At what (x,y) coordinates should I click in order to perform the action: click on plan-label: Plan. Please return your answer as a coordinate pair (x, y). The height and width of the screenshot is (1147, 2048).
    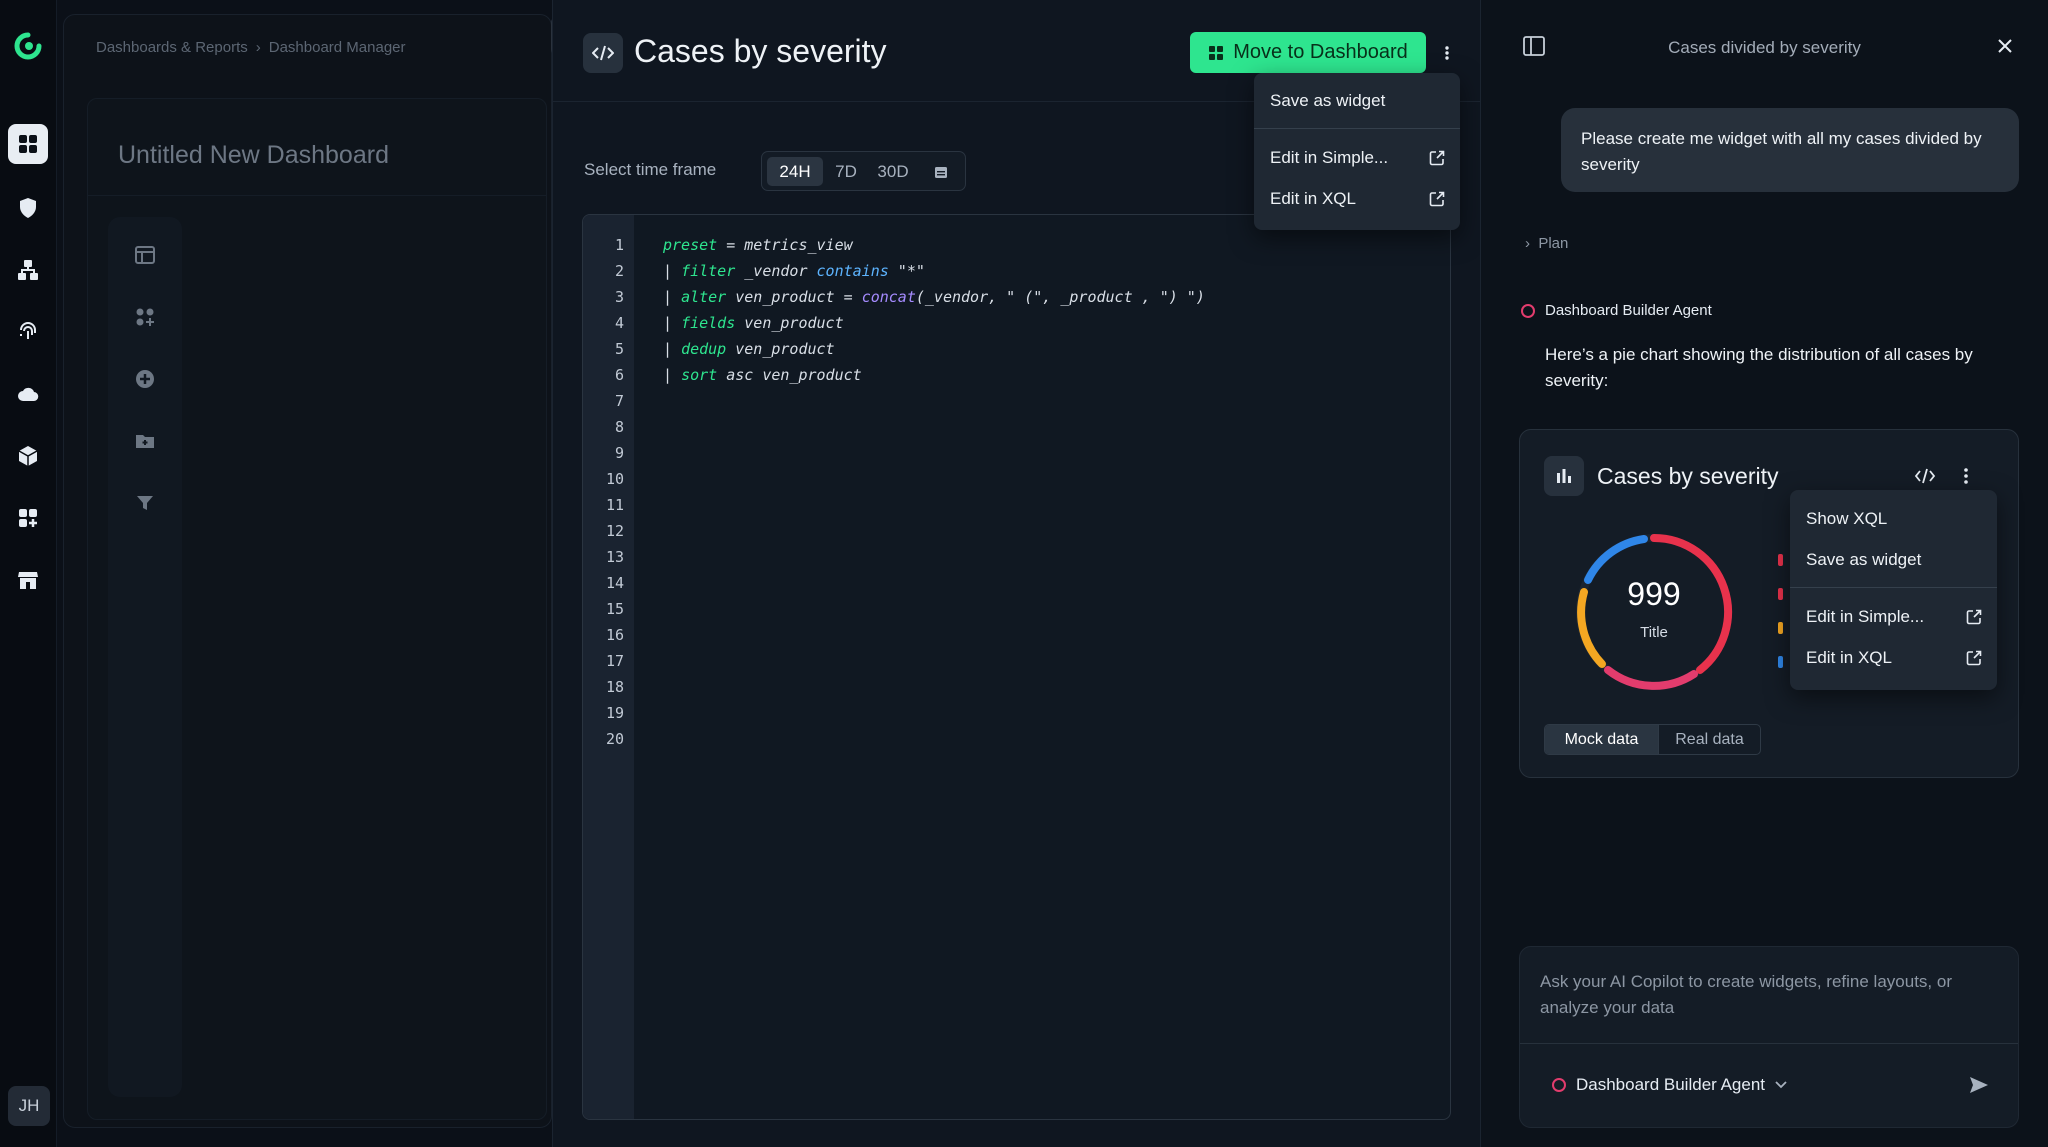
    Looking at the image, I should click on (1553, 243).